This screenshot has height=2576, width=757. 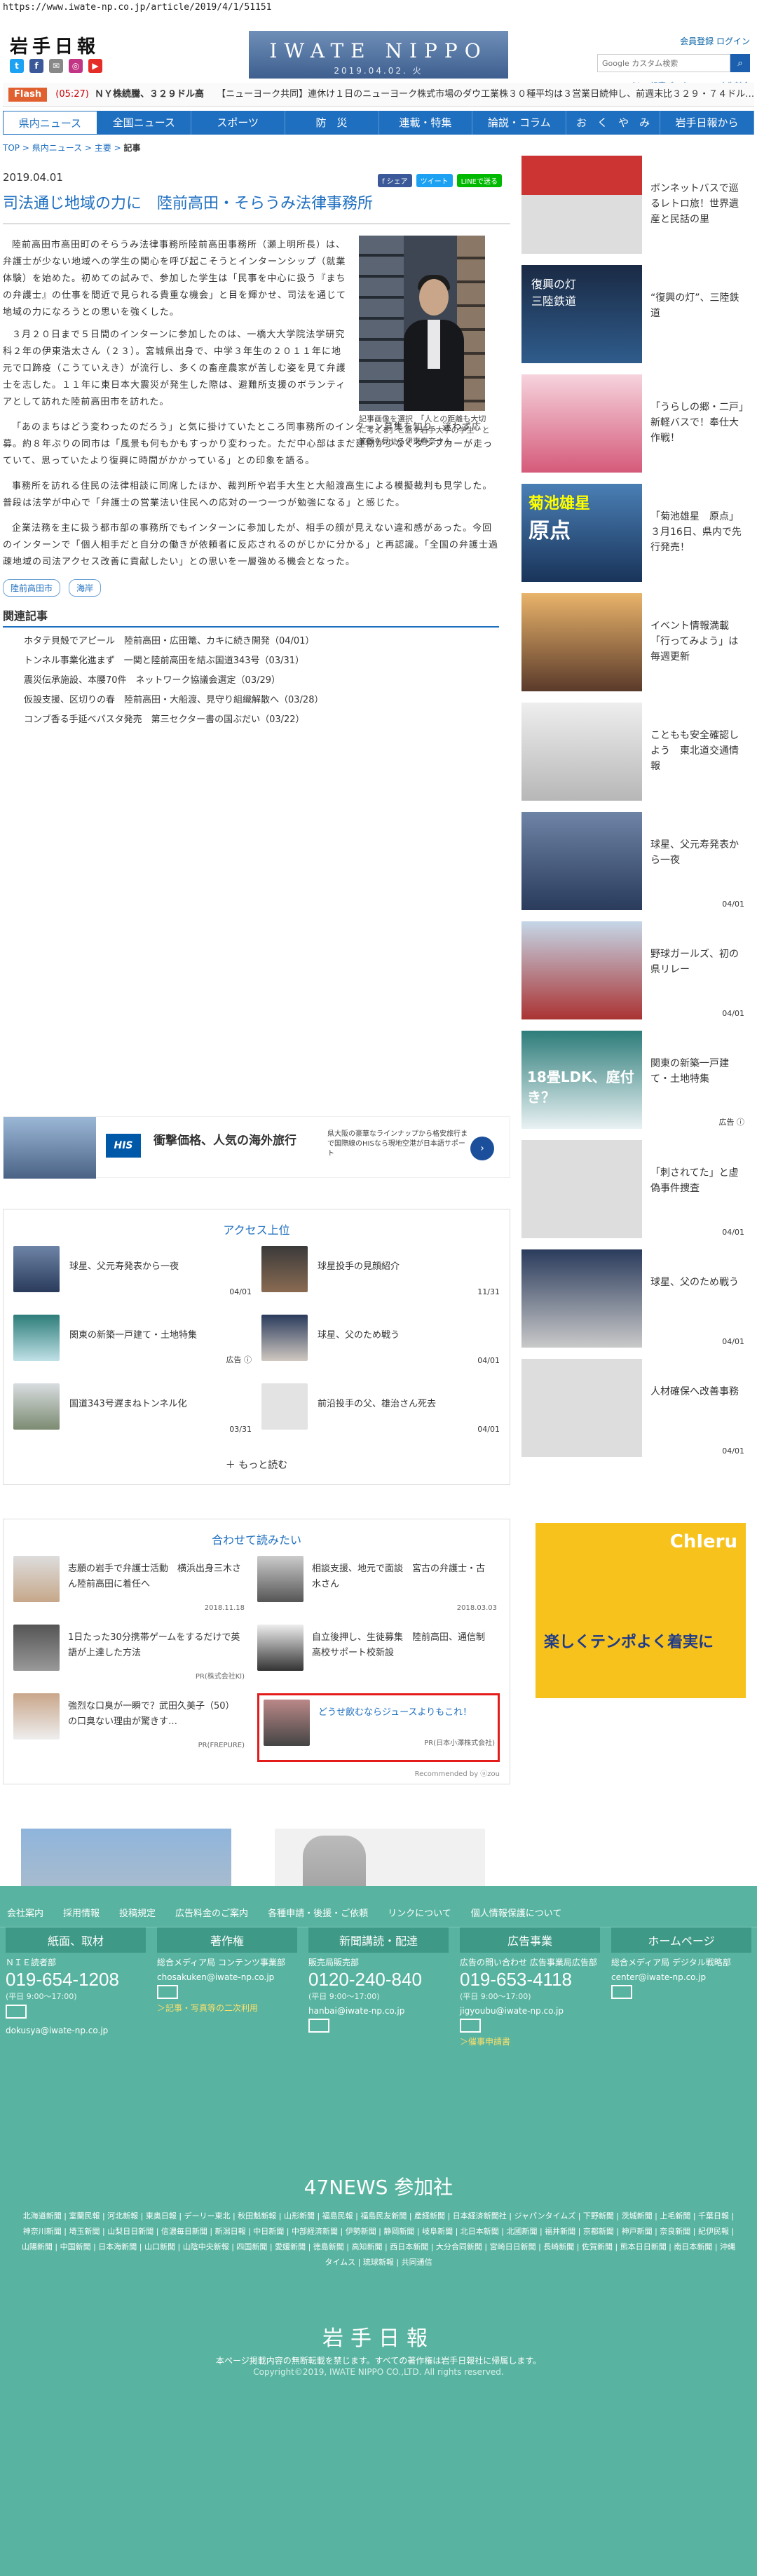 I want to click on sidebar-item: 球星、父のため戦う 04/01, so click(x=632, y=1304).